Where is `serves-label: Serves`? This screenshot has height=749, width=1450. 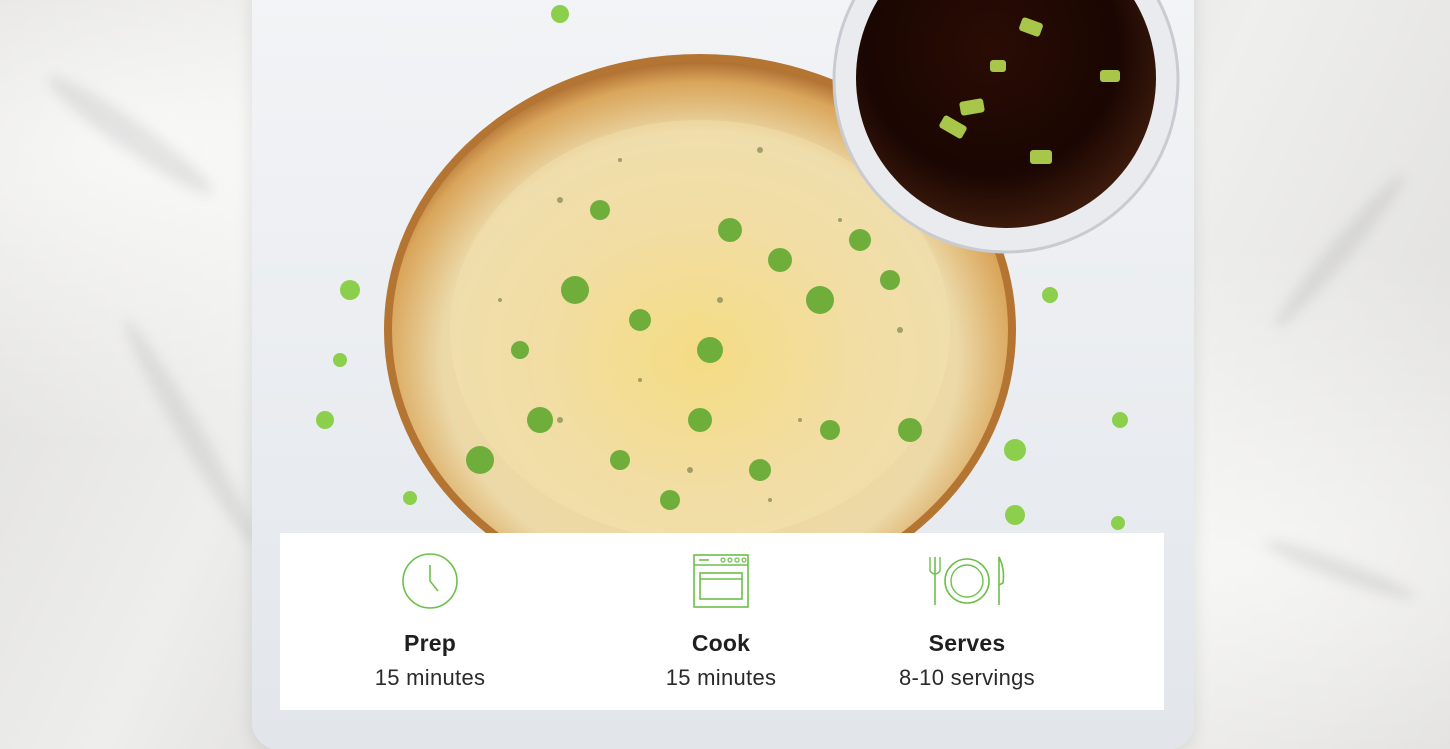 serves-label: Serves is located at coordinates (967, 643).